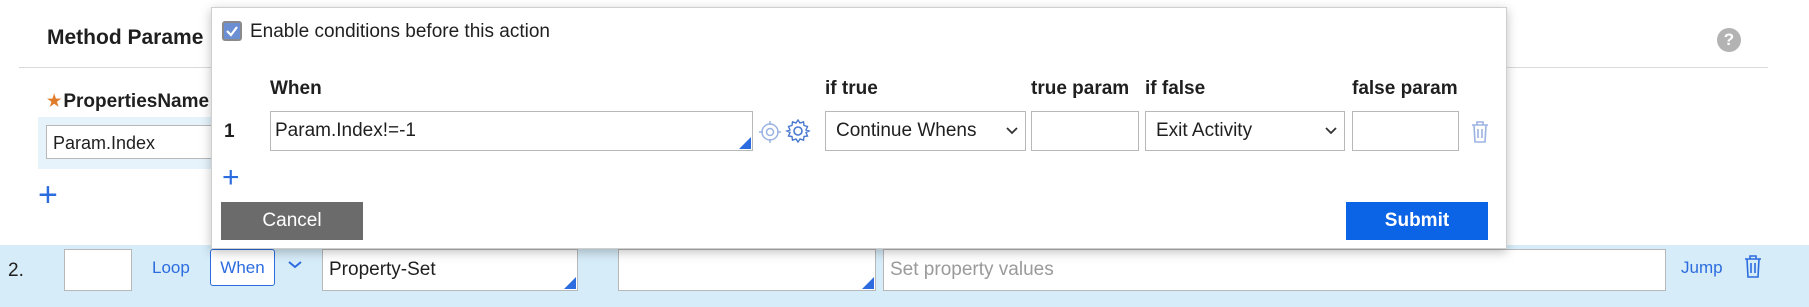 This screenshot has width=1809, height=307. Describe the element at coordinates (1080, 88) in the screenshot. I see `true-param-column-header: true param` at that location.